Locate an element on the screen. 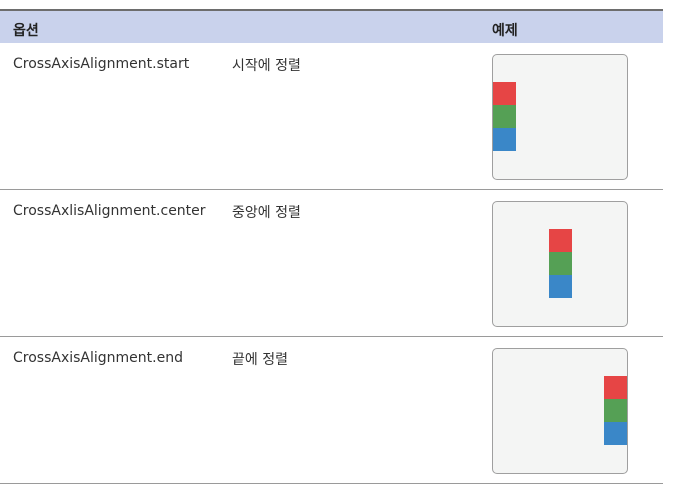  option-description: 중앙에 정렬 is located at coordinates (266, 213).